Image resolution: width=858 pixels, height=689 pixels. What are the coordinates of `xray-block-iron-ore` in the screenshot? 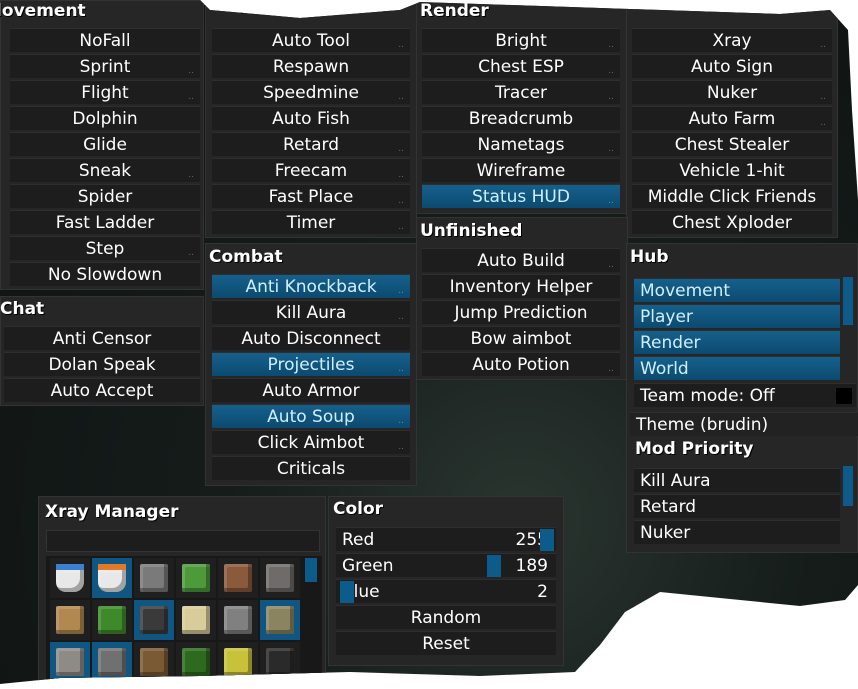 It's located at (70, 662).